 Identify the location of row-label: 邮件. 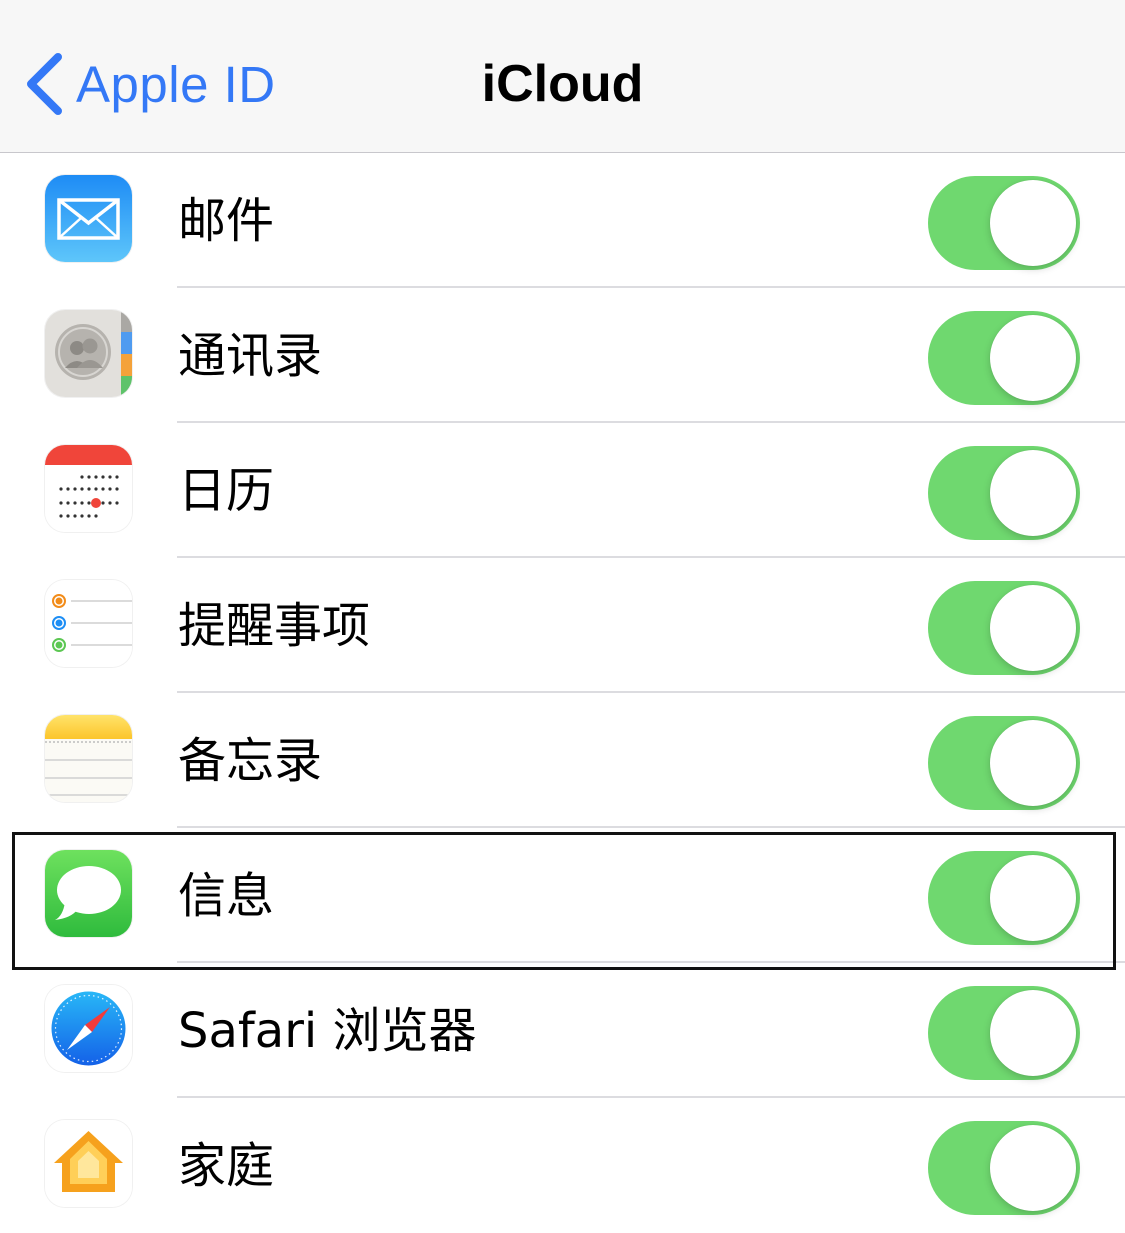
(226, 221).